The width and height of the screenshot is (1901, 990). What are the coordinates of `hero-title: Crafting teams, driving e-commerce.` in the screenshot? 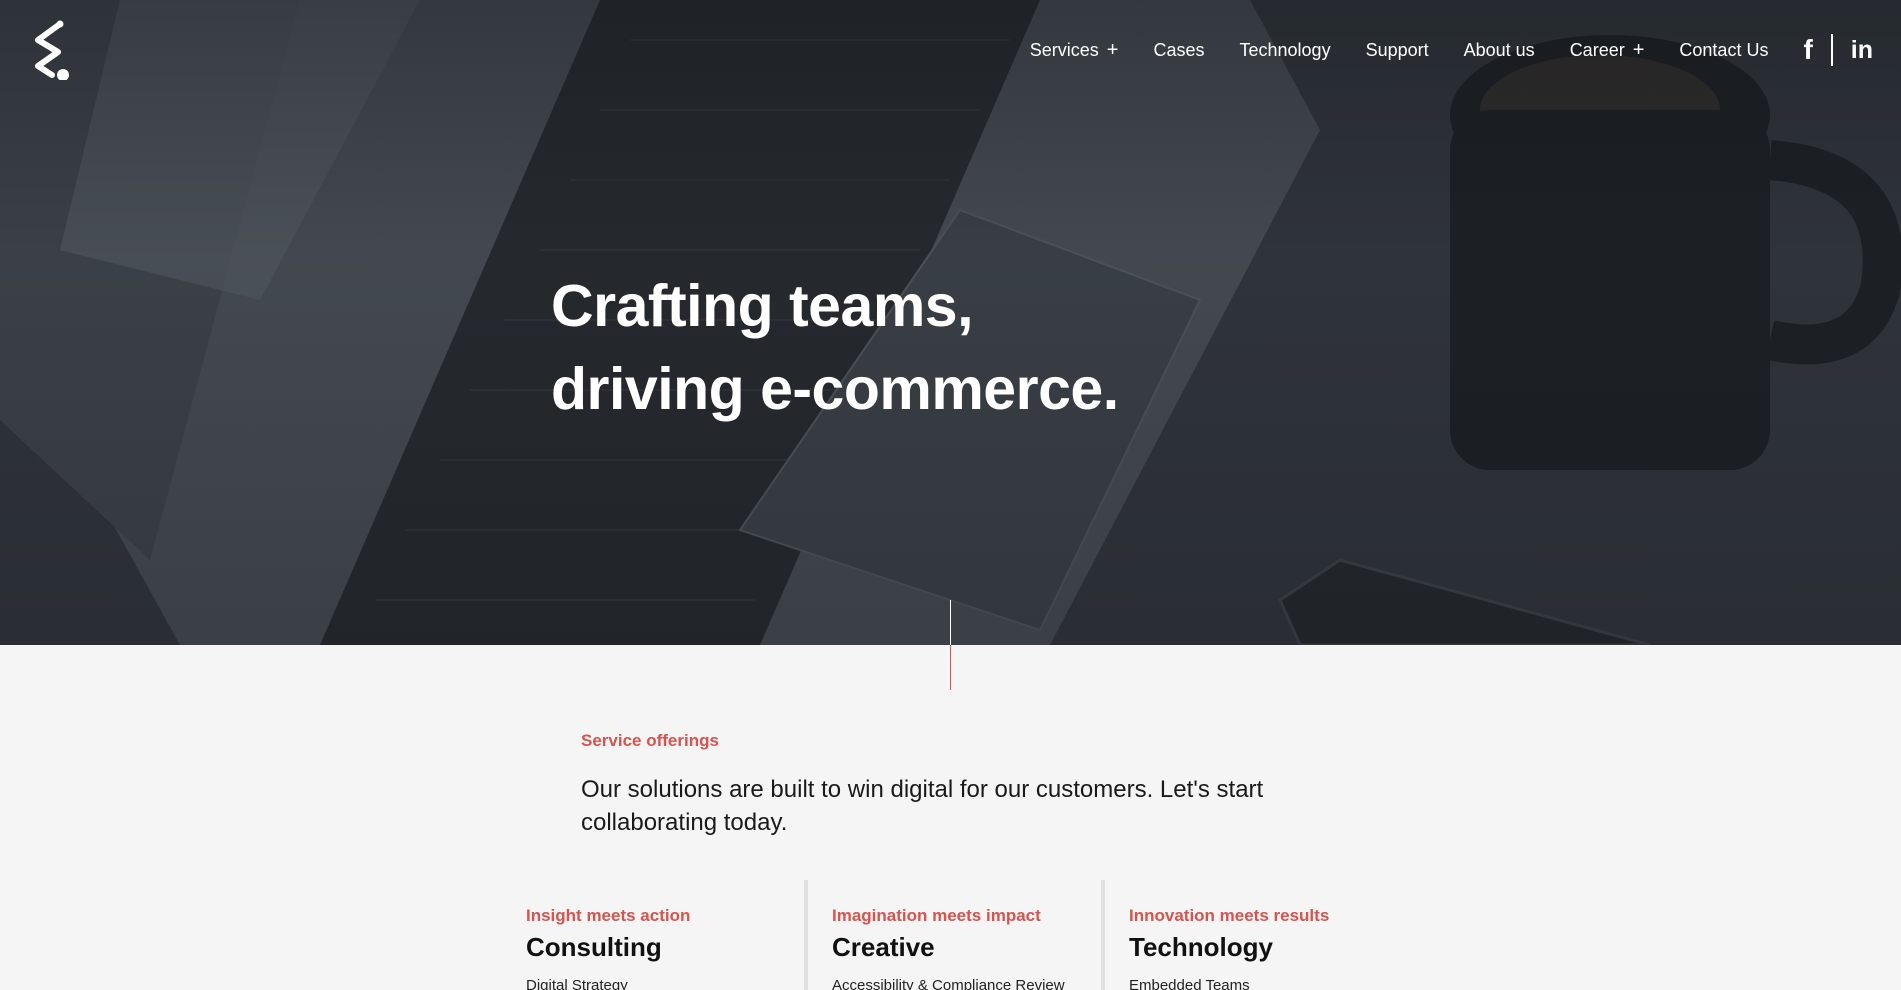 It's located at (835, 348).